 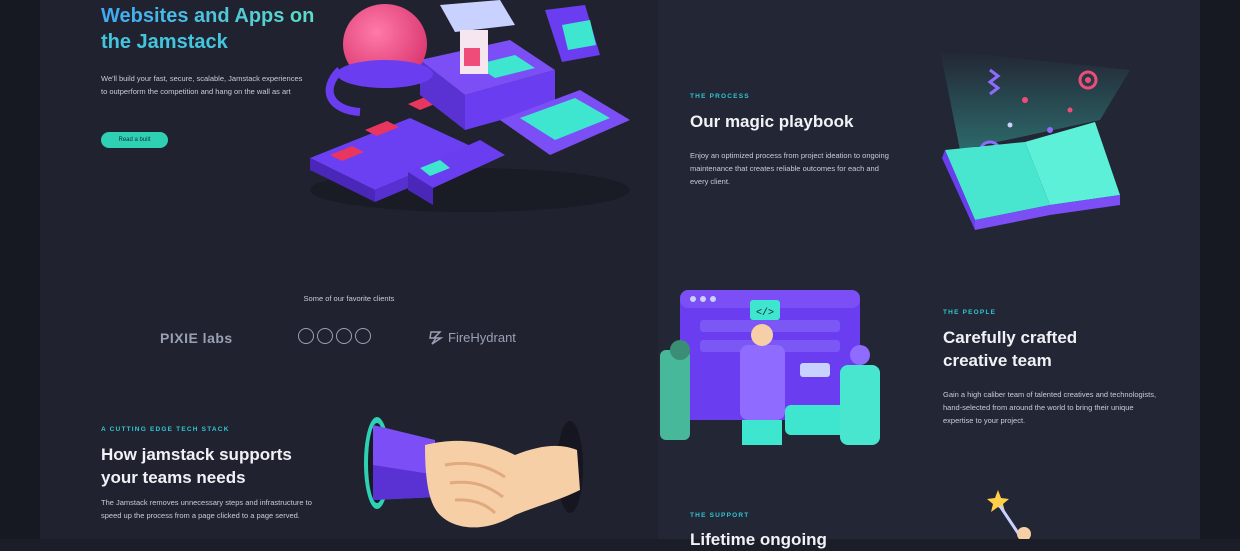 What do you see at coordinates (772, 121) in the screenshot?
I see `process-title: Our magic playbook` at bounding box center [772, 121].